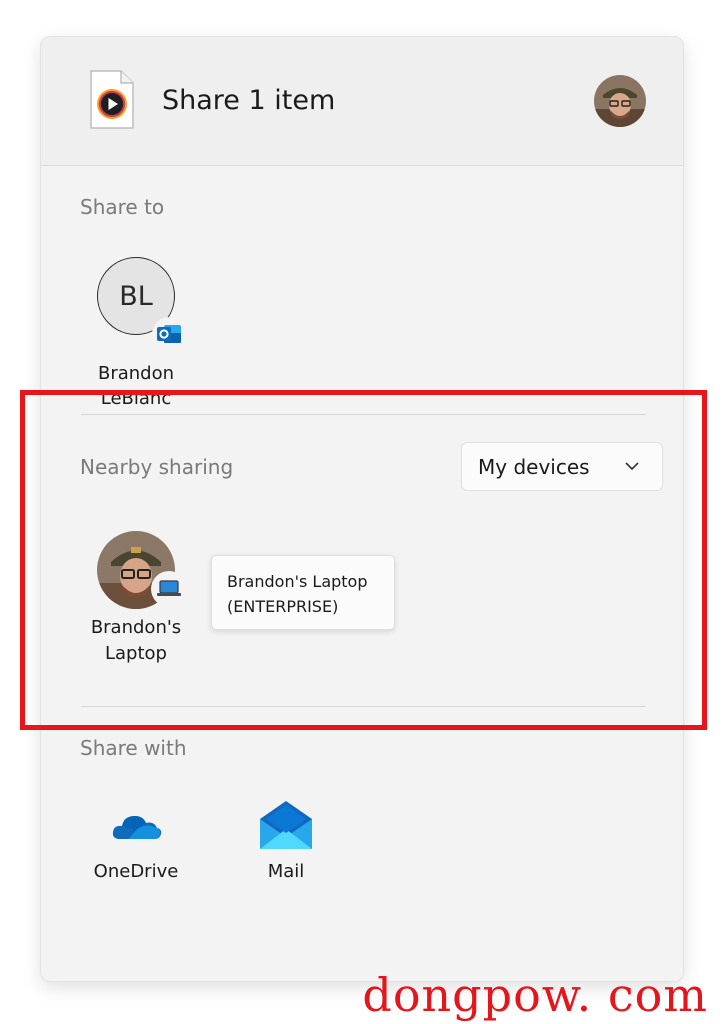  Describe the element at coordinates (286, 871) in the screenshot. I see `app-label: Mail` at that location.